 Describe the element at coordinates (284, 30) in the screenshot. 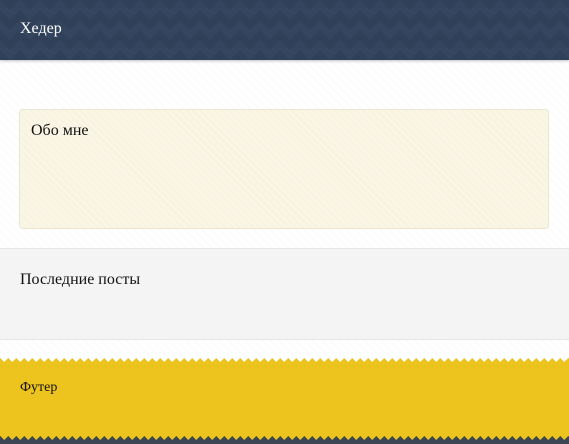

I see `page-header: Хедер` at that location.